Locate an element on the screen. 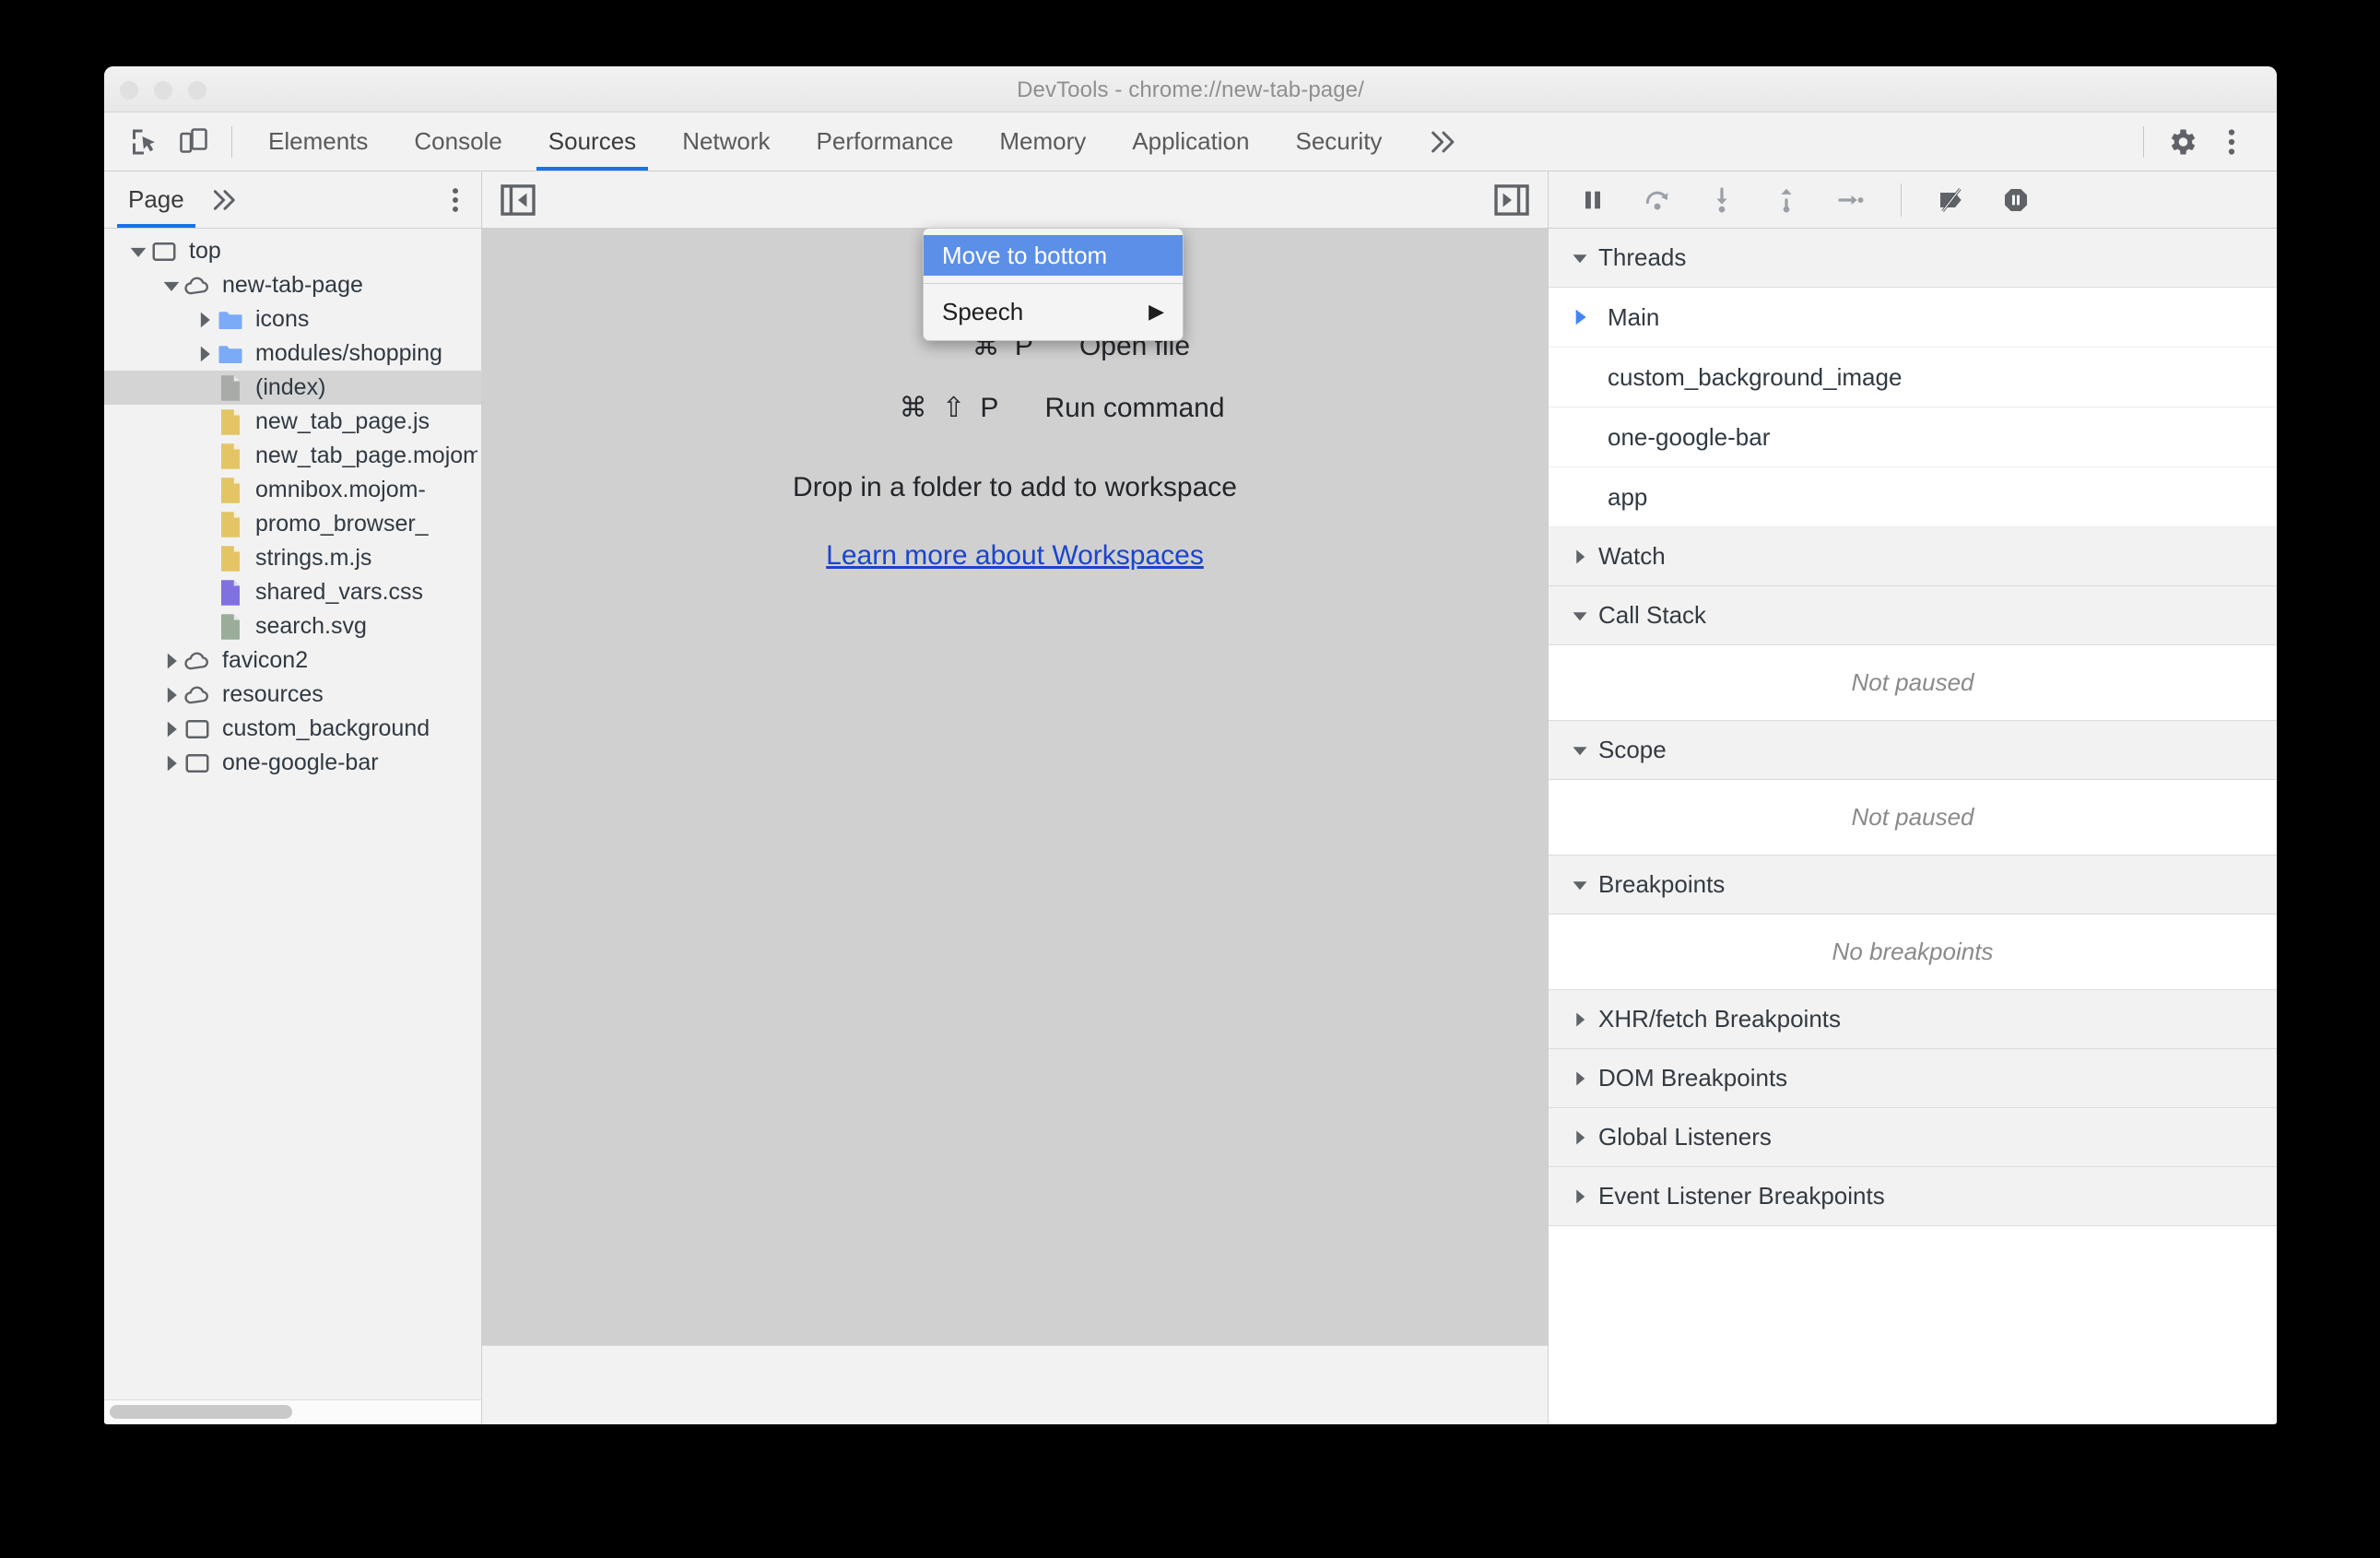 This screenshot has width=2380, height=1558. tree-item: resources is located at coordinates (292, 695).